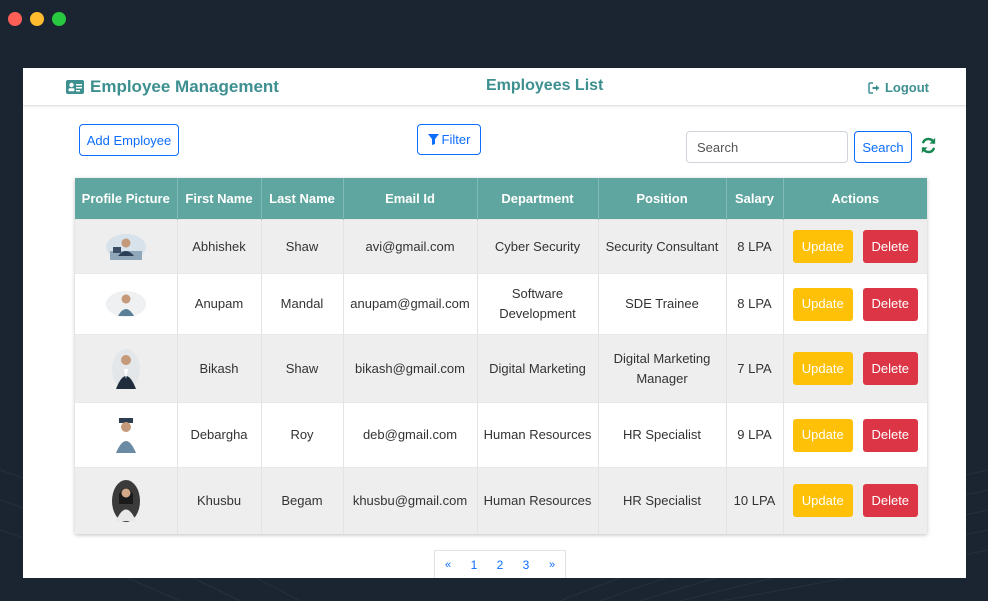 The width and height of the screenshot is (988, 601). What do you see at coordinates (456, 139) in the screenshot?
I see `filter-label: Filter` at bounding box center [456, 139].